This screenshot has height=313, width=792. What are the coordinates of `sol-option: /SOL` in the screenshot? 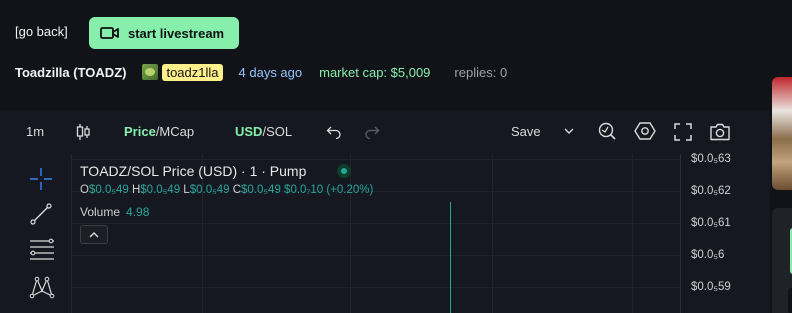 It's located at (277, 131).